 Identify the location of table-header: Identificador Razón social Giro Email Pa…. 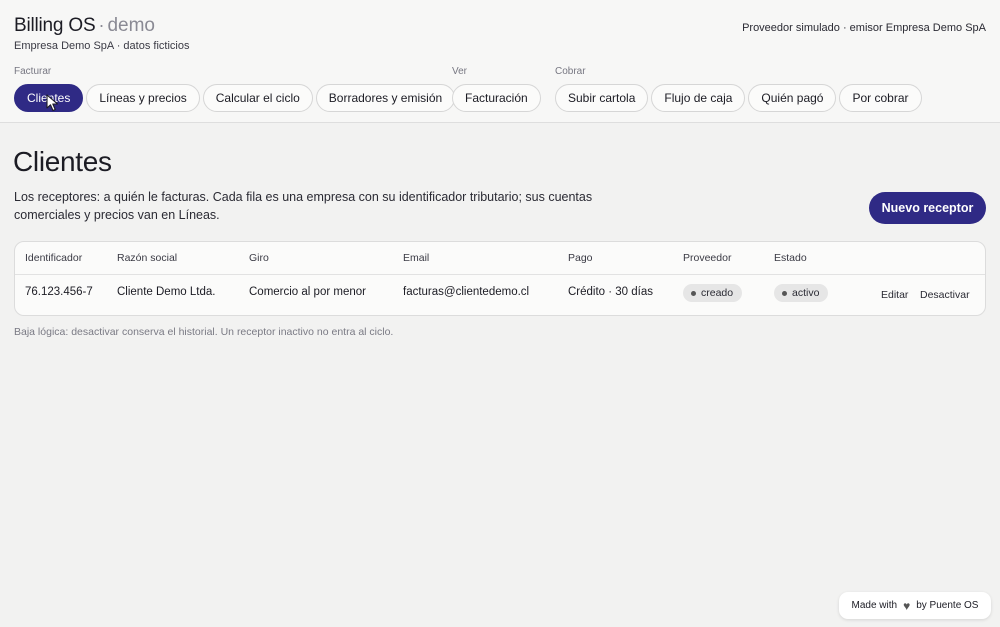
(500, 258).